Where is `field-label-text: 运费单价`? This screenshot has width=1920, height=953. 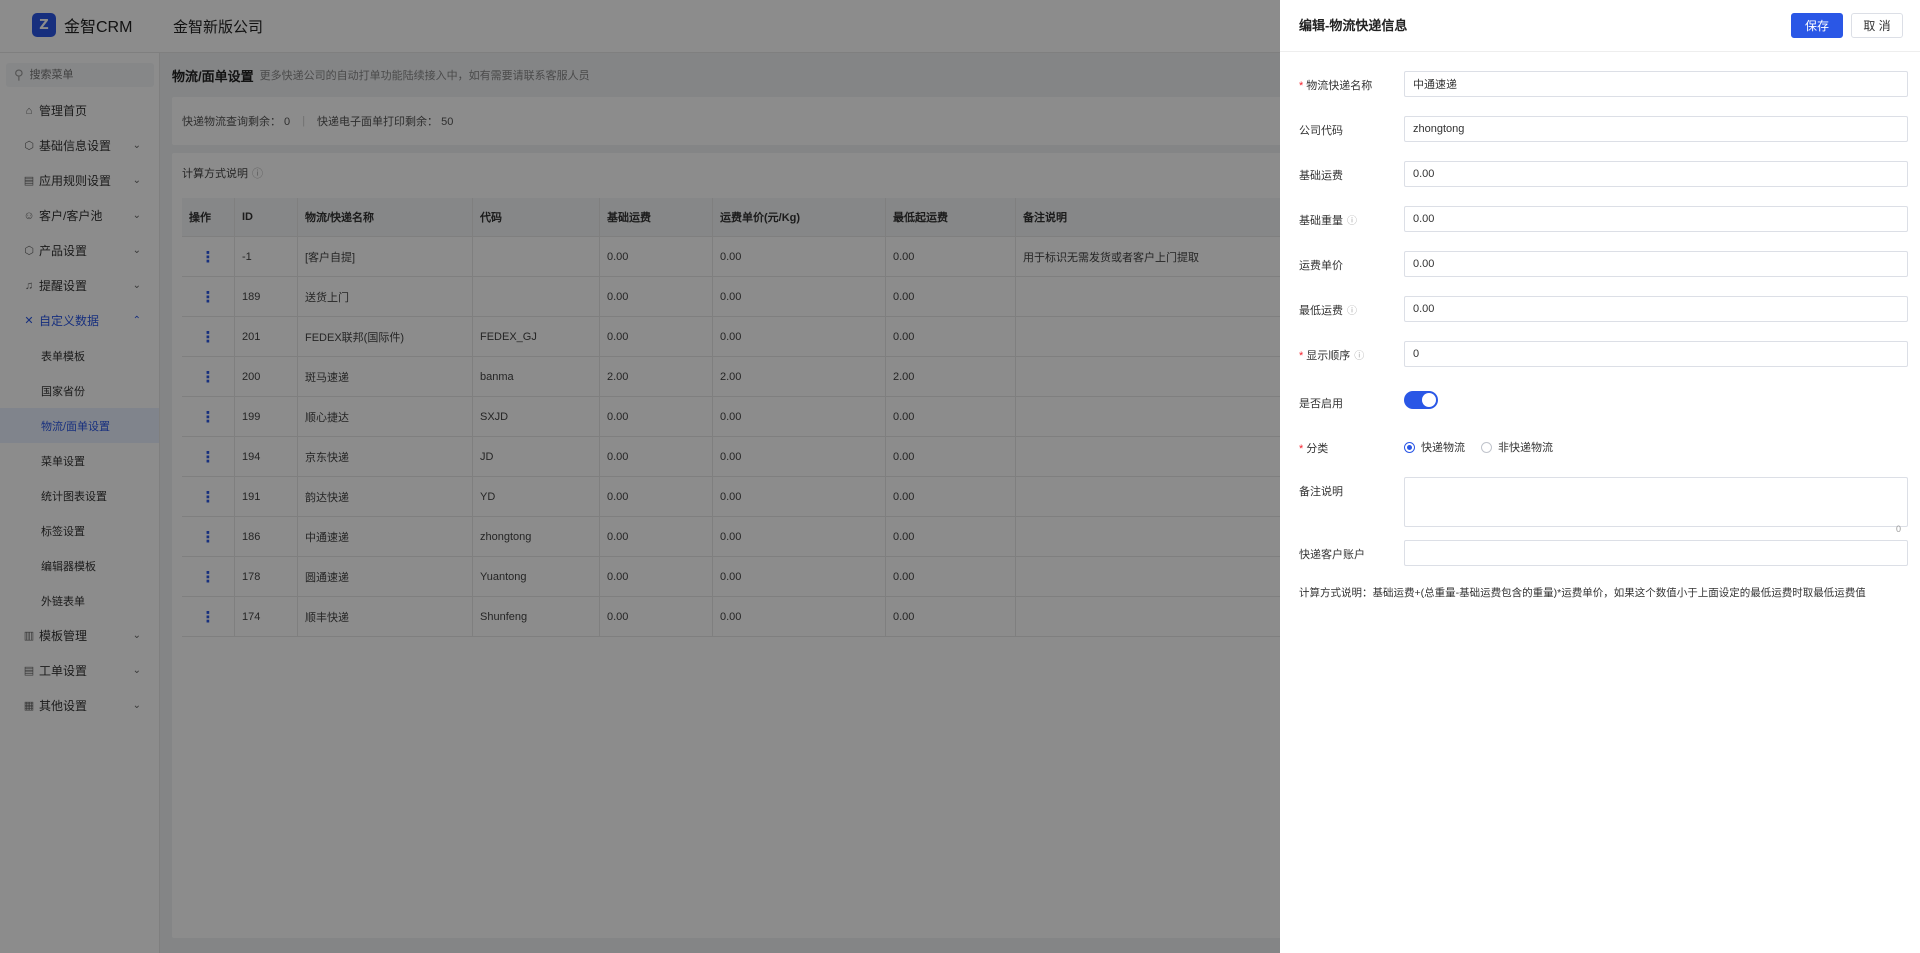 field-label-text: 运费单价 is located at coordinates (1321, 266).